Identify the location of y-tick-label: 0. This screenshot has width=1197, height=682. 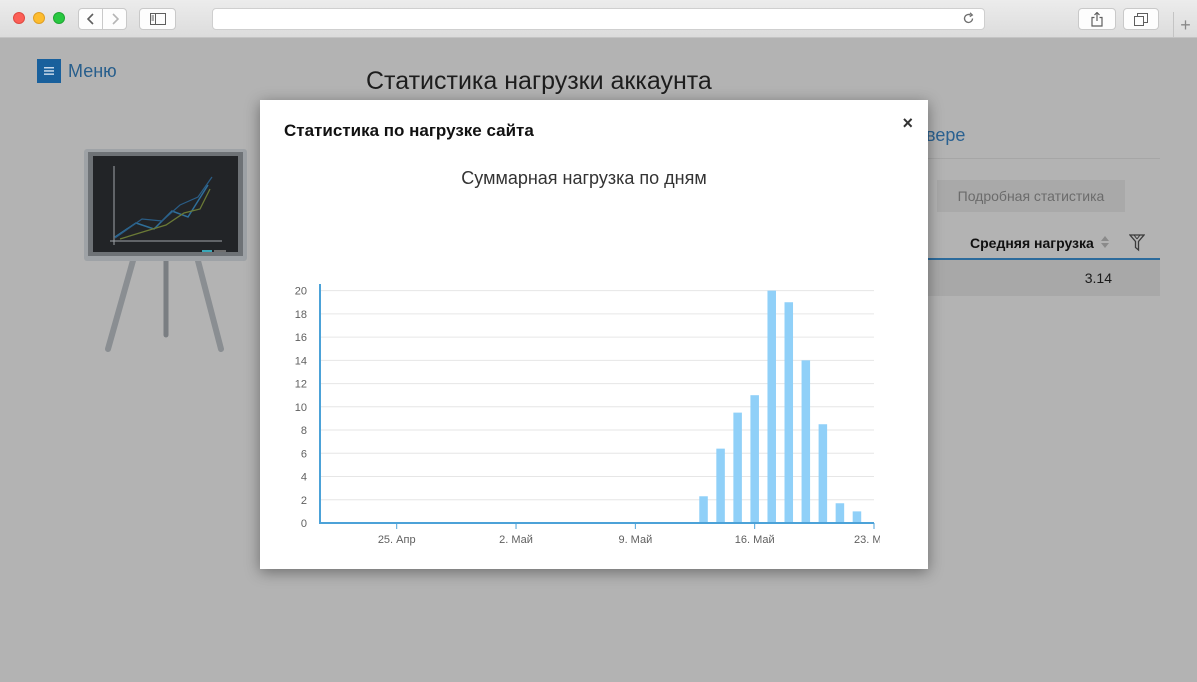
(304, 524).